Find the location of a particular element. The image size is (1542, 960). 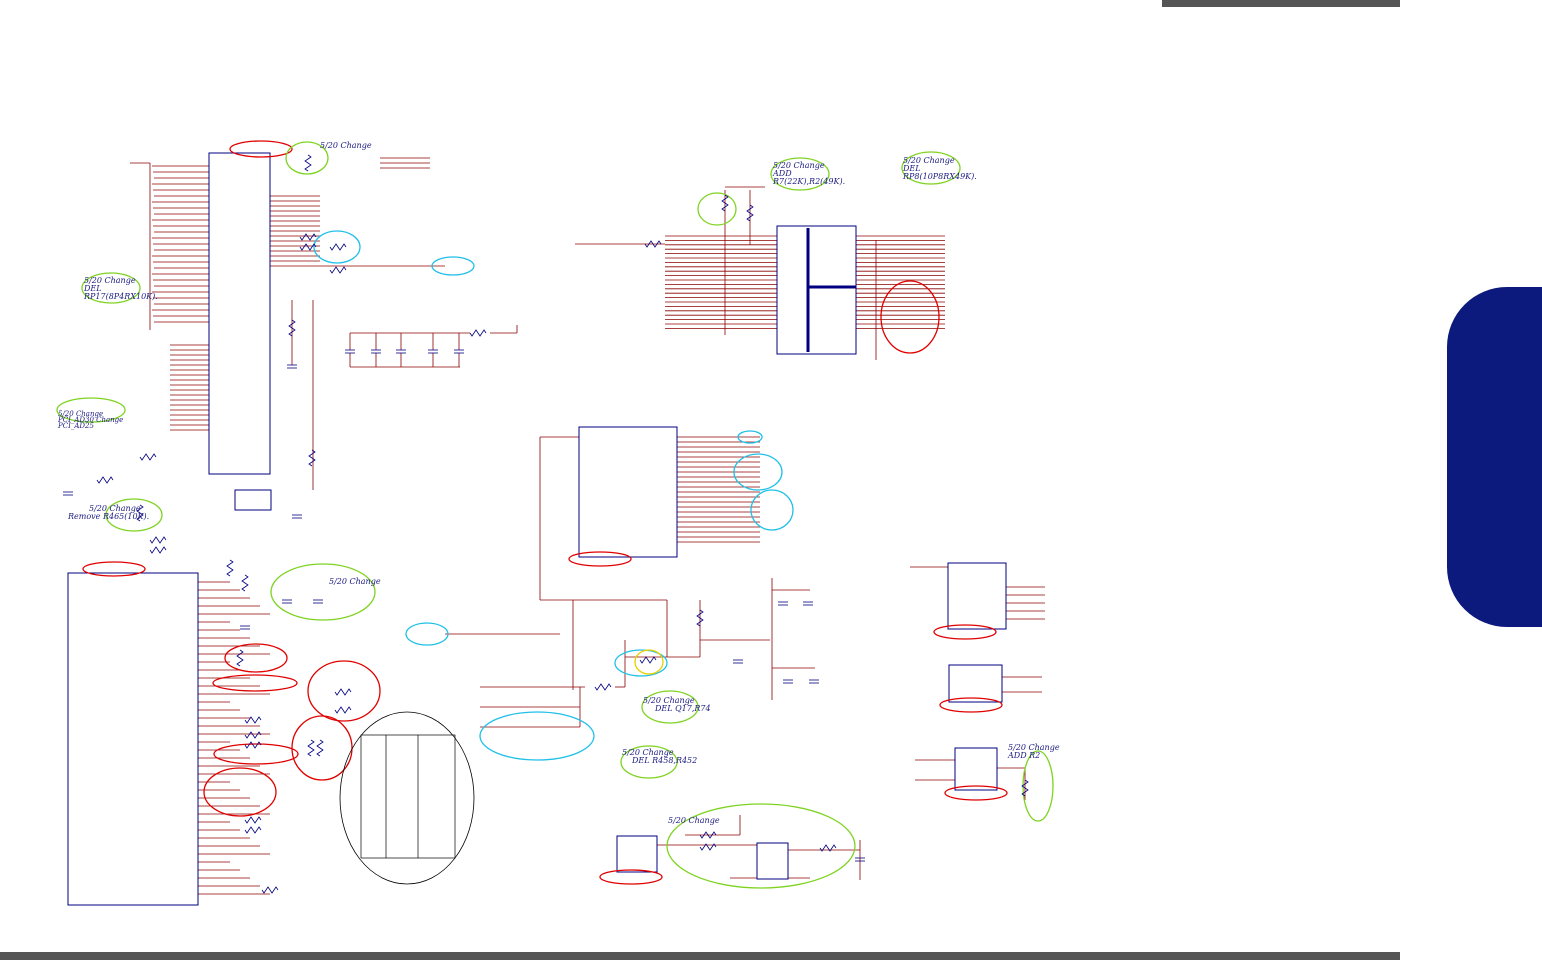

chip-u8 is located at coordinates (637, 854).